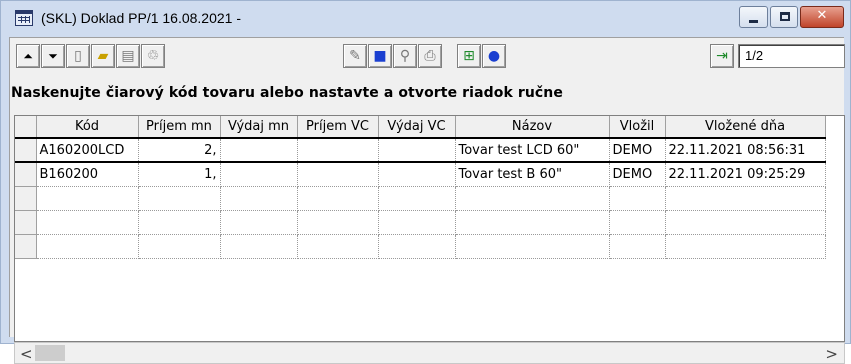  I want to click on new-document-icon: ▯, so click(78, 56).